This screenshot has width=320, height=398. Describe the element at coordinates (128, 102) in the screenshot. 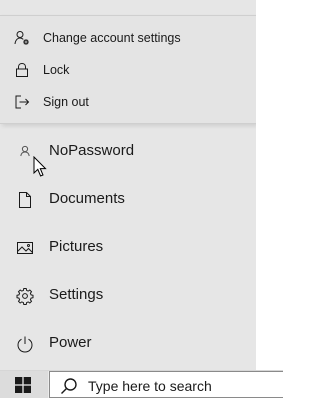

I see `sign-out-item: Sign out` at that location.